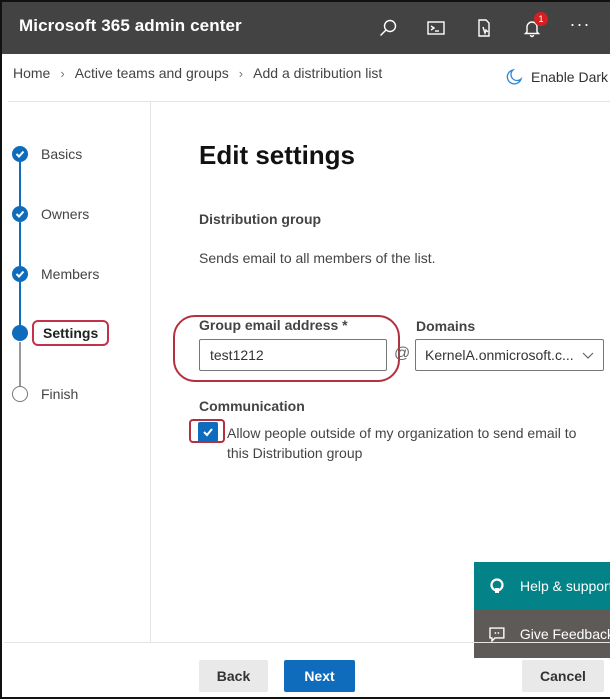 Image resolution: width=610 pixels, height=699 pixels. I want to click on chevron-down-icon, so click(588, 355).